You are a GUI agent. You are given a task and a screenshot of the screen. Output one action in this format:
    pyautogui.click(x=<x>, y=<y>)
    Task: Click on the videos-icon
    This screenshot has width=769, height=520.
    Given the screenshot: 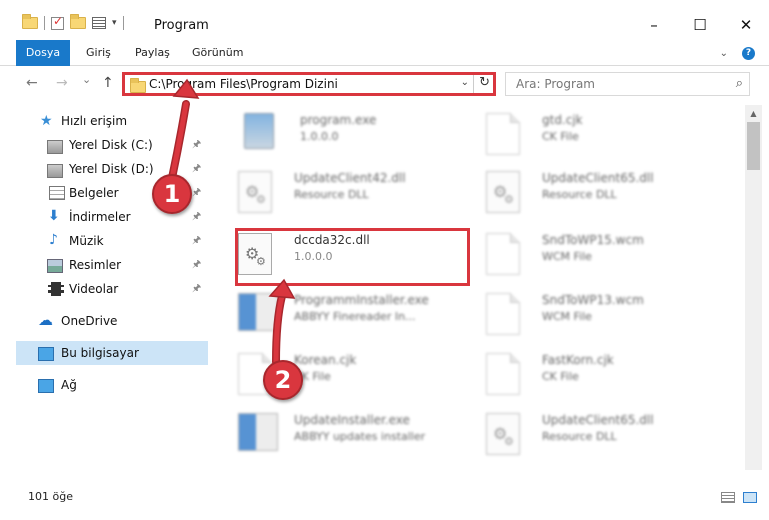 What is the action you would take?
    pyautogui.click(x=56, y=289)
    